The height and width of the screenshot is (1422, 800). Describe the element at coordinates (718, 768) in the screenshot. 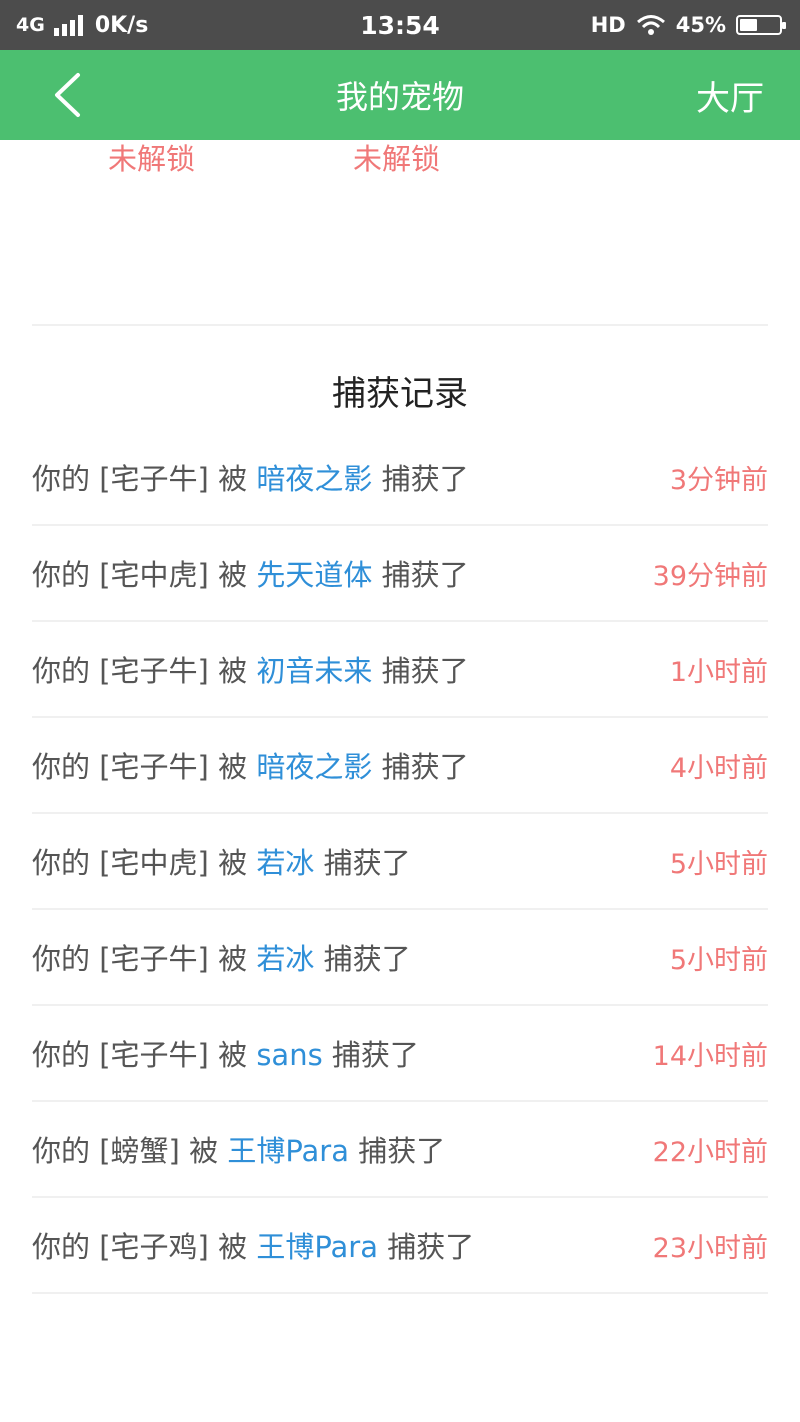

I see `record-time: 4小时前` at that location.